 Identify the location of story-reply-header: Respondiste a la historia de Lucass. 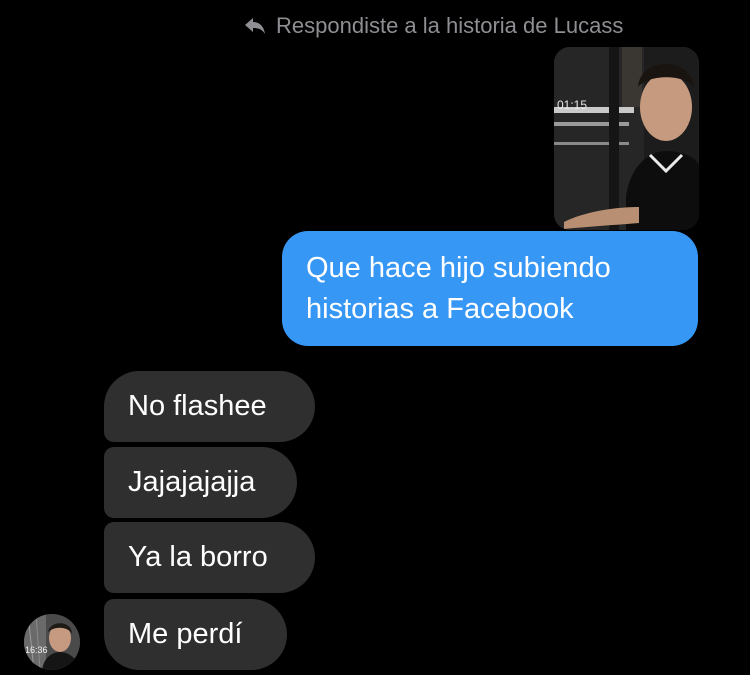
(433, 26).